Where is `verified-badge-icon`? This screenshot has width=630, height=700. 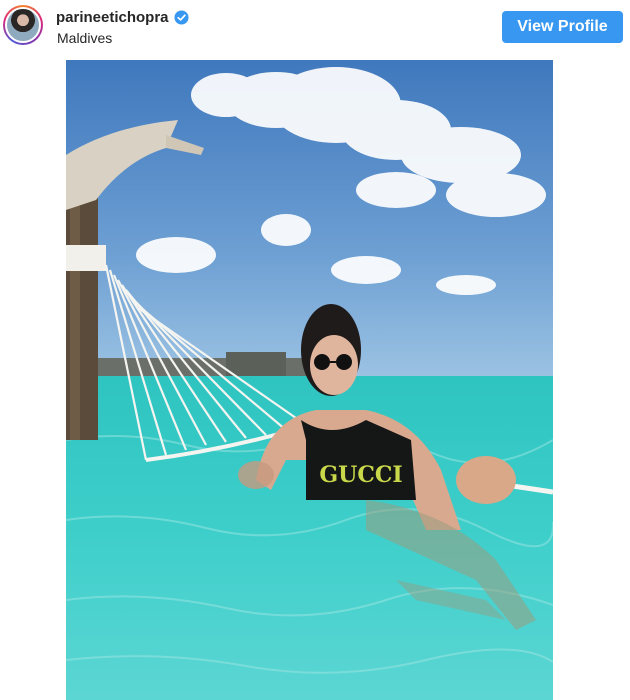 verified-badge-icon is located at coordinates (181, 17).